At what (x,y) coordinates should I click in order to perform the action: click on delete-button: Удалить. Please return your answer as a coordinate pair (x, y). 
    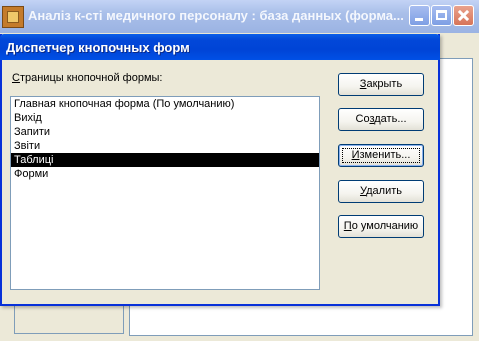
    Looking at the image, I should click on (381, 191).